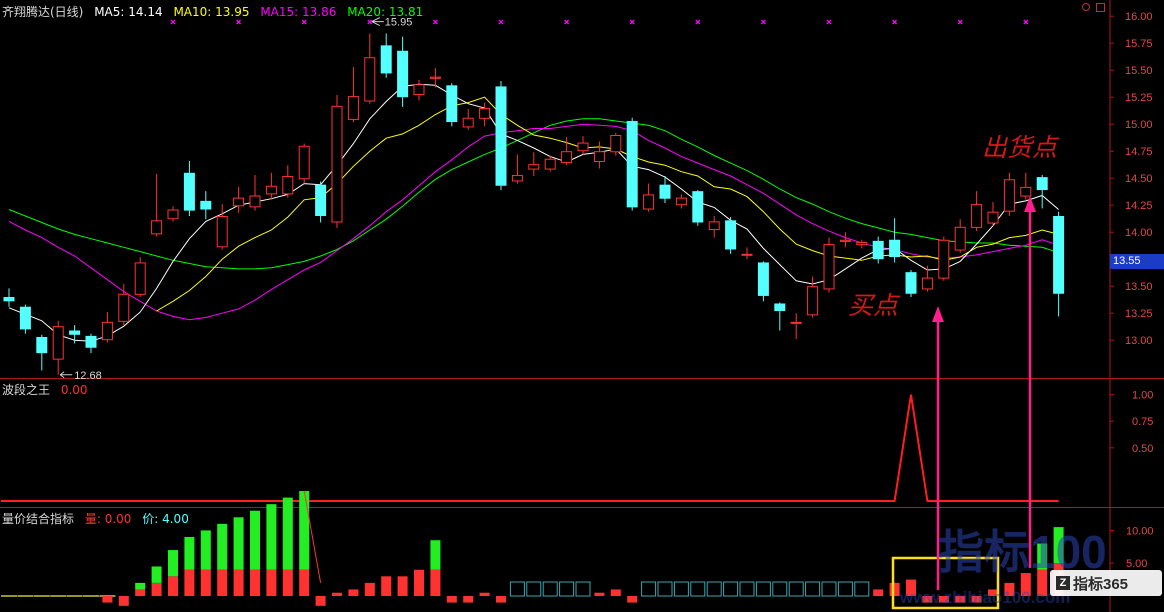 The height and width of the screenshot is (612, 1164). I want to click on price-tick-label: 14.00, so click(1139, 233).